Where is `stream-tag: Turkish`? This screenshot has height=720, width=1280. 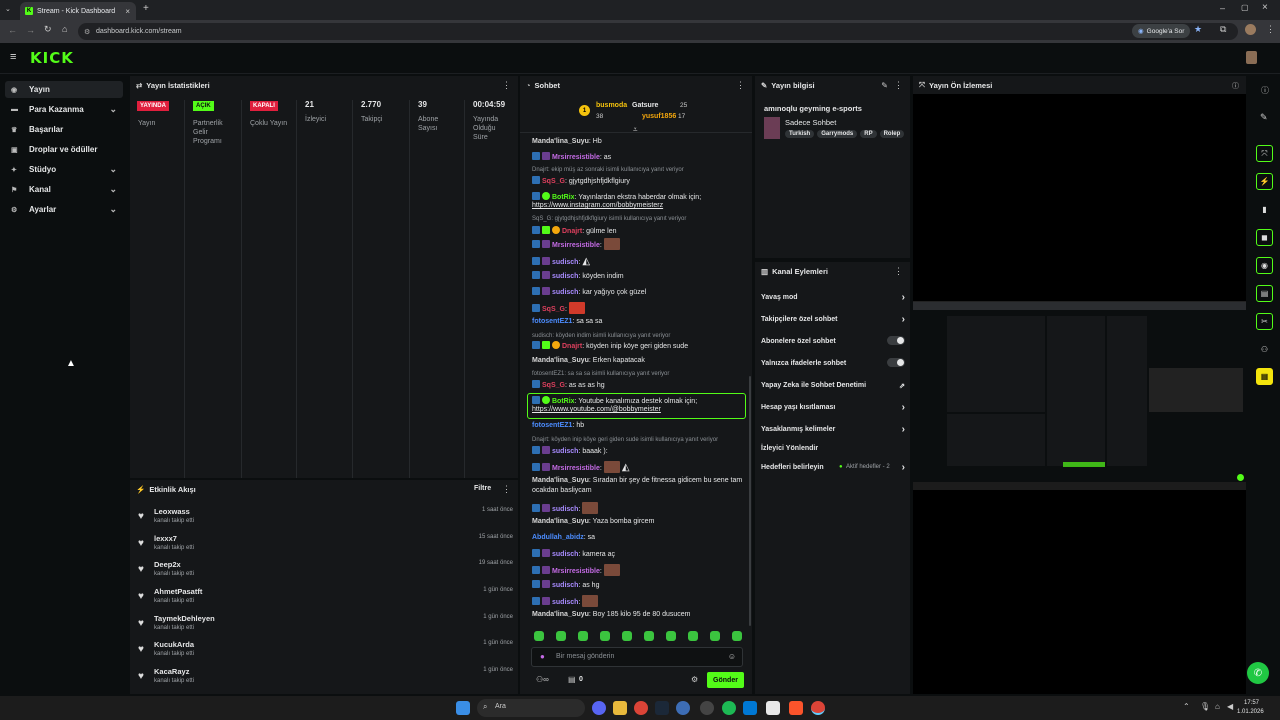 stream-tag: Turkish is located at coordinates (800, 134).